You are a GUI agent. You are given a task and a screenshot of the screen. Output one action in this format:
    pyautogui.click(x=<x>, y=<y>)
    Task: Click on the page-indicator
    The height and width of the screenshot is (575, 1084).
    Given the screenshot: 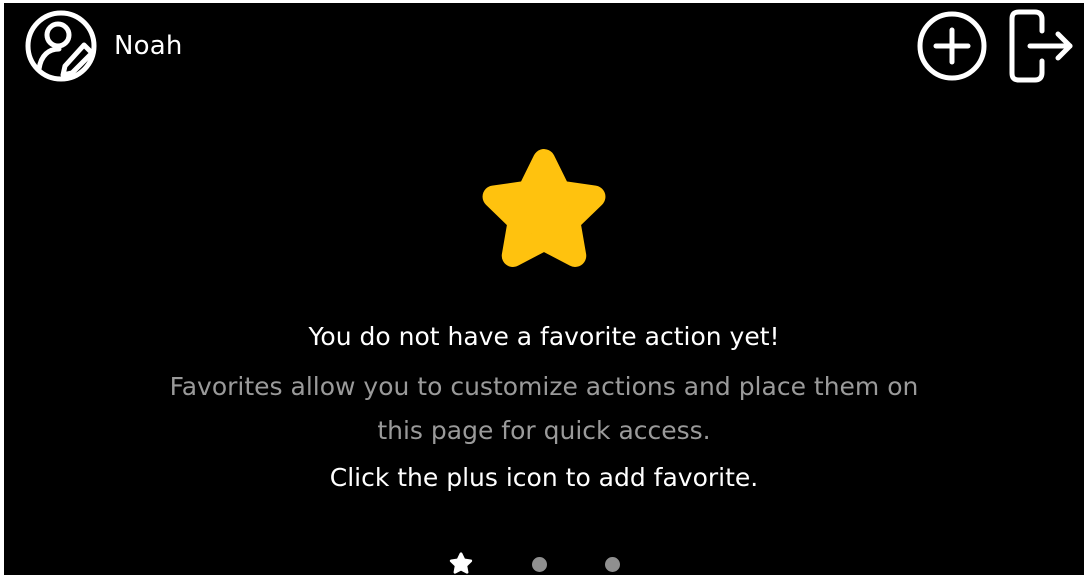 What is the action you would take?
    pyautogui.click(x=544, y=563)
    